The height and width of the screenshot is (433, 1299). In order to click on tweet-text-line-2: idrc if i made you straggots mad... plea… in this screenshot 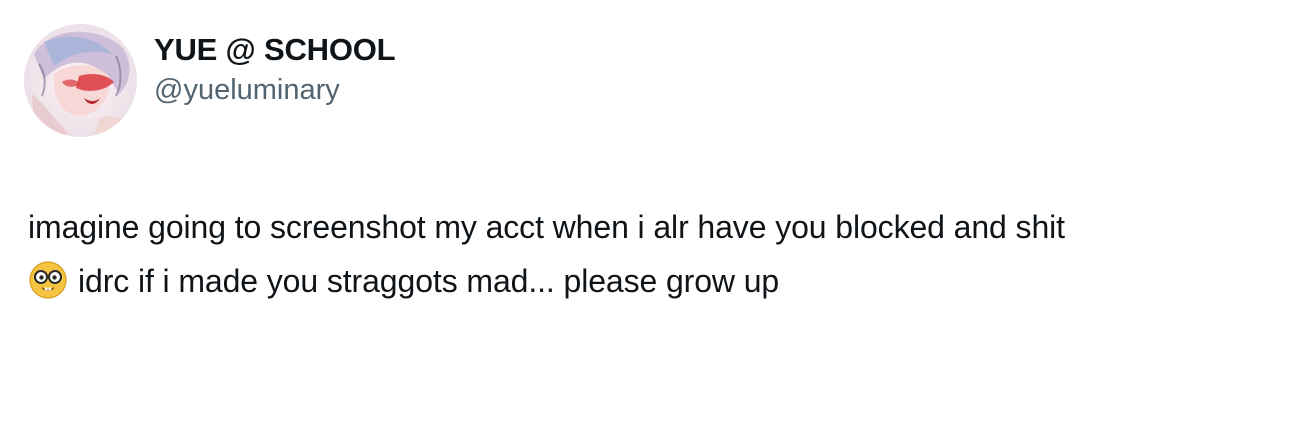, I will do `click(429, 281)`.